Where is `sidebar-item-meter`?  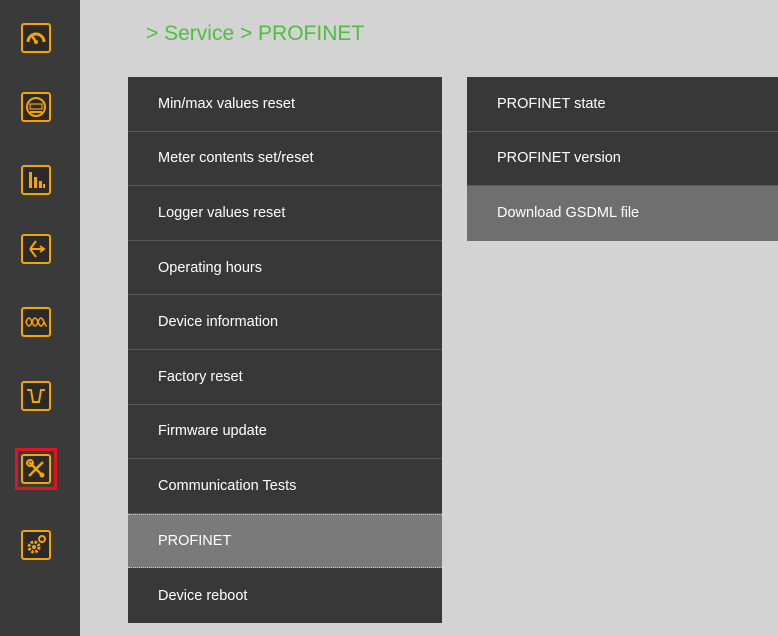
sidebar-item-meter is located at coordinates (36, 107).